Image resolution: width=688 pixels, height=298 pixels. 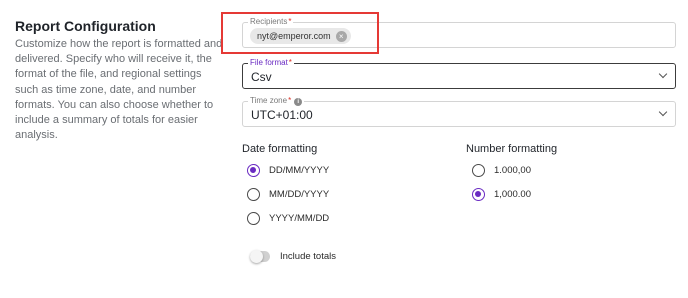 I want to click on file-format-label: File format*, so click(x=271, y=63).